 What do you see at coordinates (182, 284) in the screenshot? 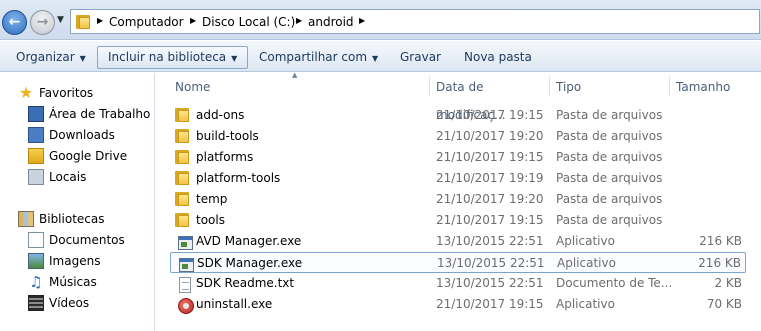
I see `text-file-icon` at bounding box center [182, 284].